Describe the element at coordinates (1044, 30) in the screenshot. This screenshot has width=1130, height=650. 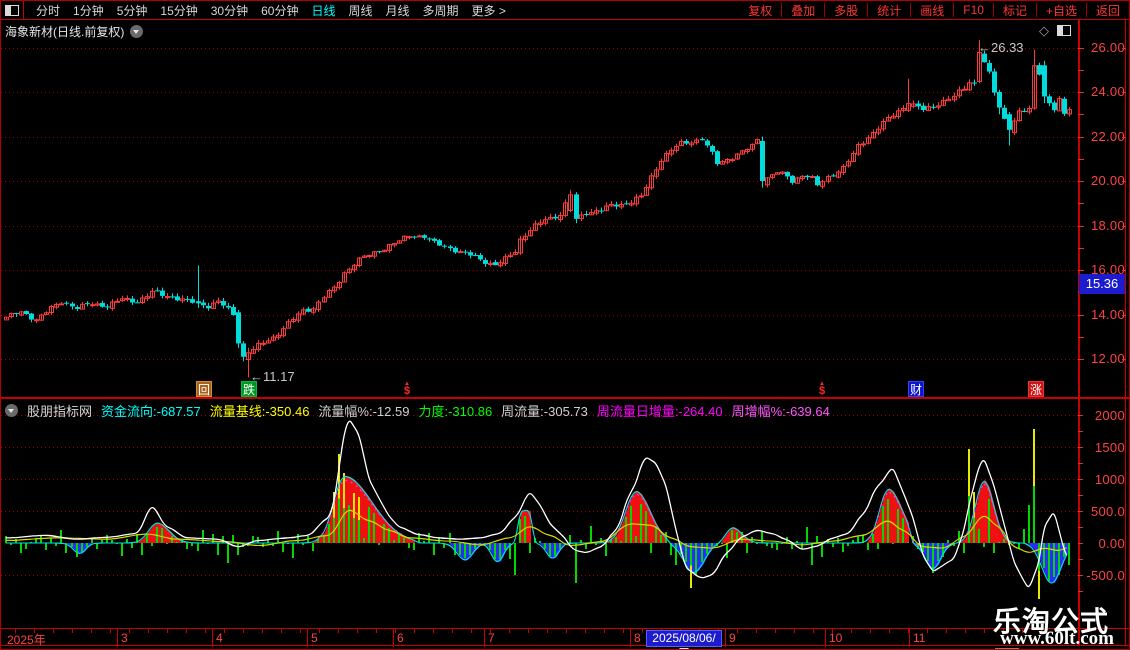
I see `diamond-icon: ◇` at that location.